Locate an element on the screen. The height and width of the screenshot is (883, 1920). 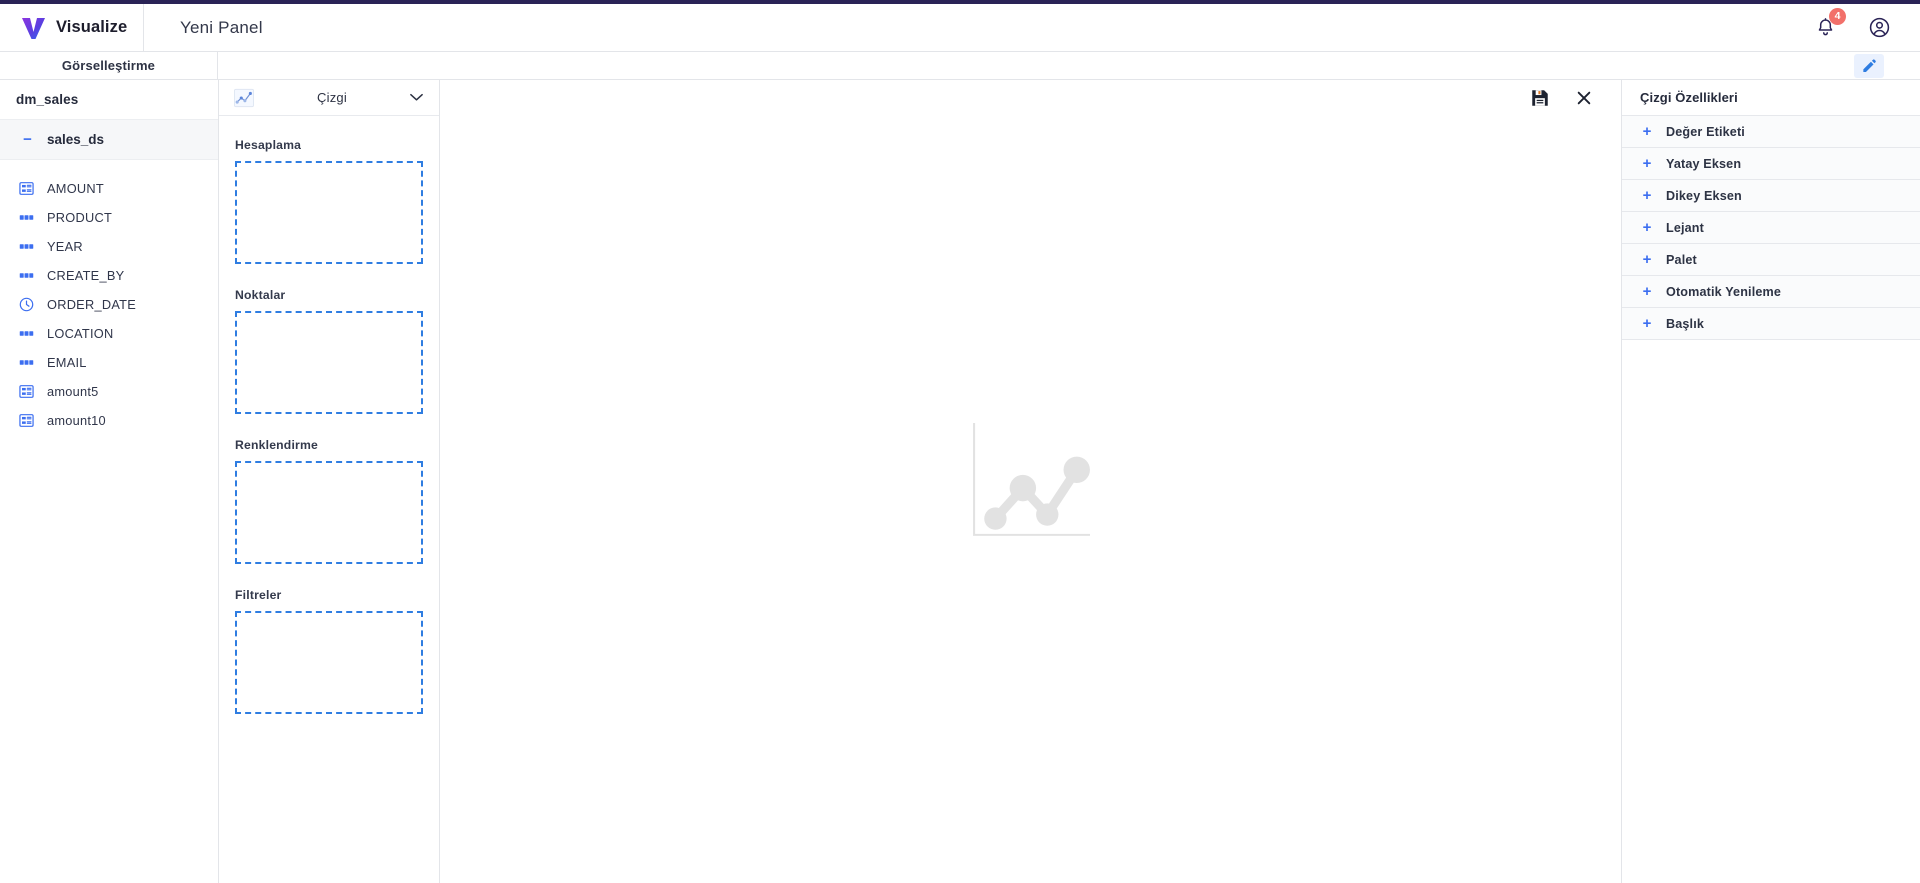
shelf-label: Hesaplama is located at coordinates (268, 145).